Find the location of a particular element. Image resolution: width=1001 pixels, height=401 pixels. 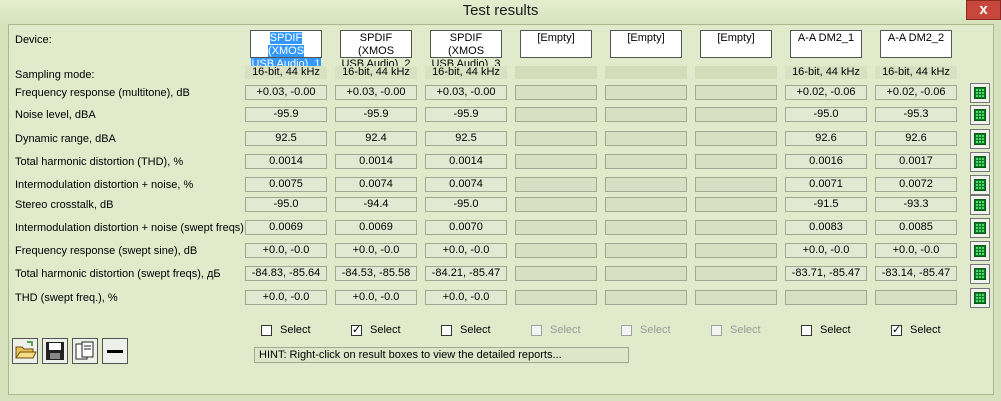

result-box: -93.3 is located at coordinates (916, 204).